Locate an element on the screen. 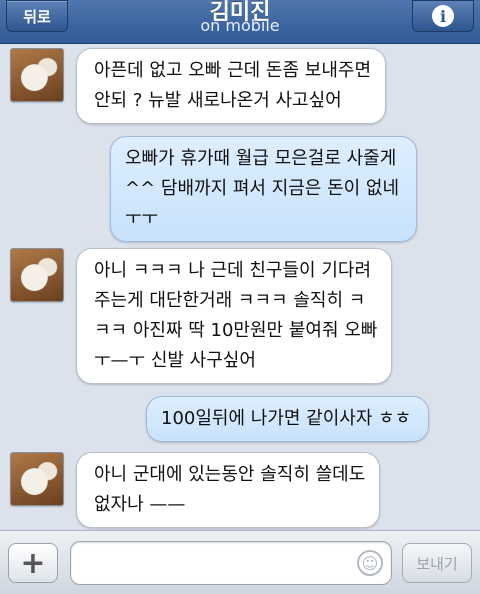 The height and width of the screenshot is (594, 480). info-icon: i is located at coordinates (443, 16).